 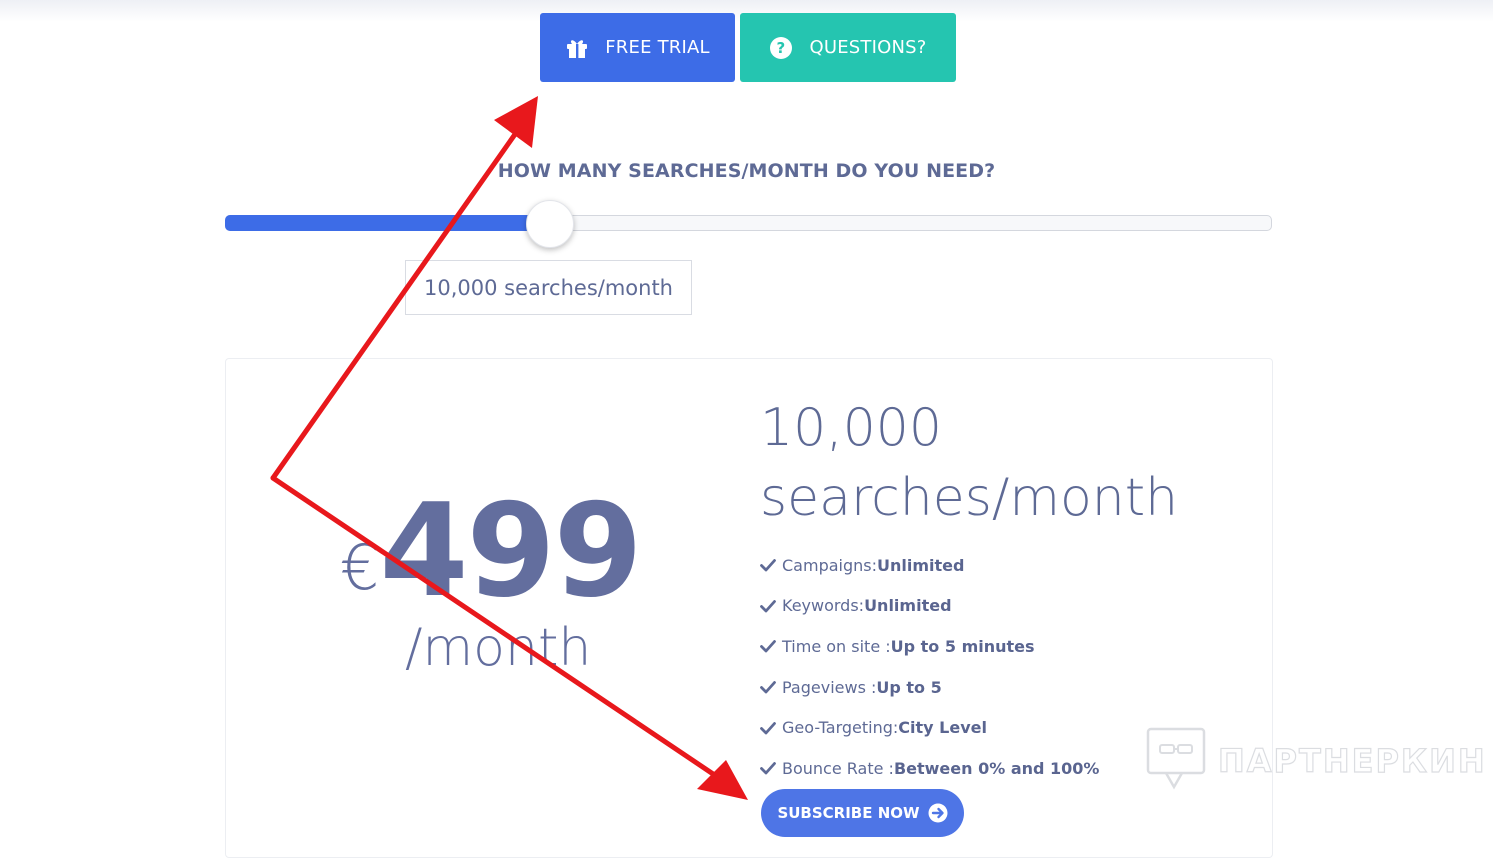 What do you see at coordinates (577, 48) in the screenshot?
I see `gift-icon` at bounding box center [577, 48].